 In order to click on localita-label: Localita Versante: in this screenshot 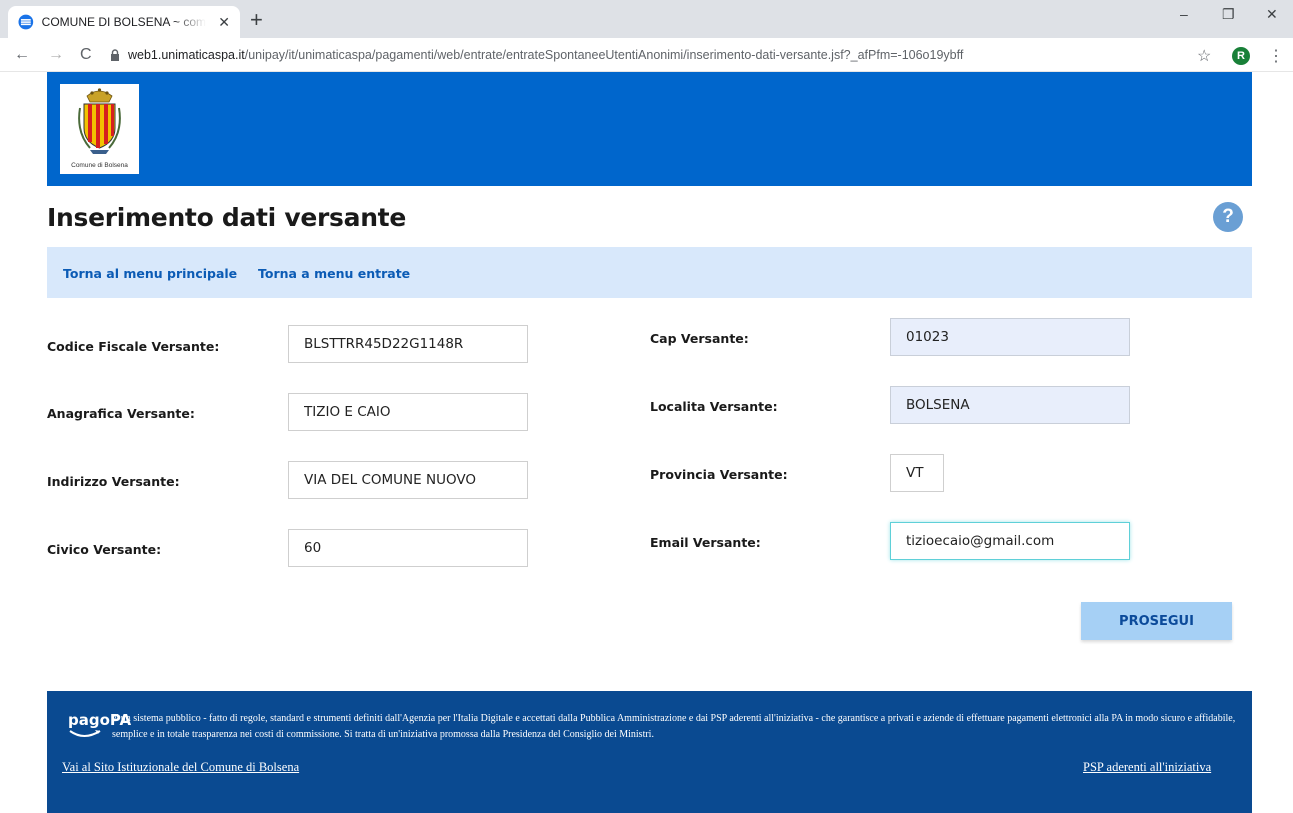, I will do `click(714, 406)`.